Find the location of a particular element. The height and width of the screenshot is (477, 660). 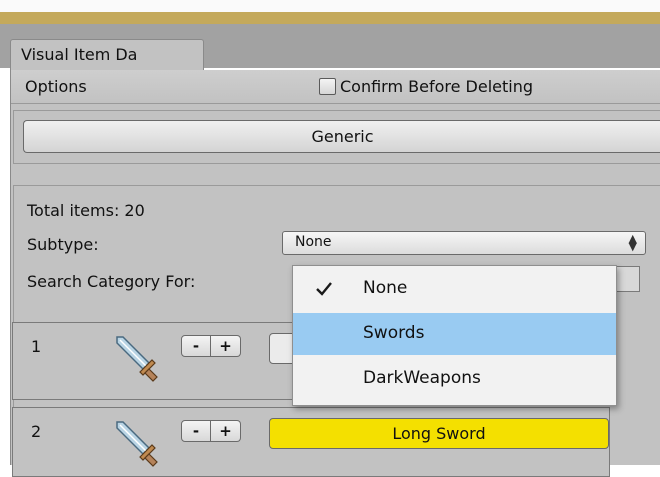

search-category-label: Search Category For: is located at coordinates (111, 281).